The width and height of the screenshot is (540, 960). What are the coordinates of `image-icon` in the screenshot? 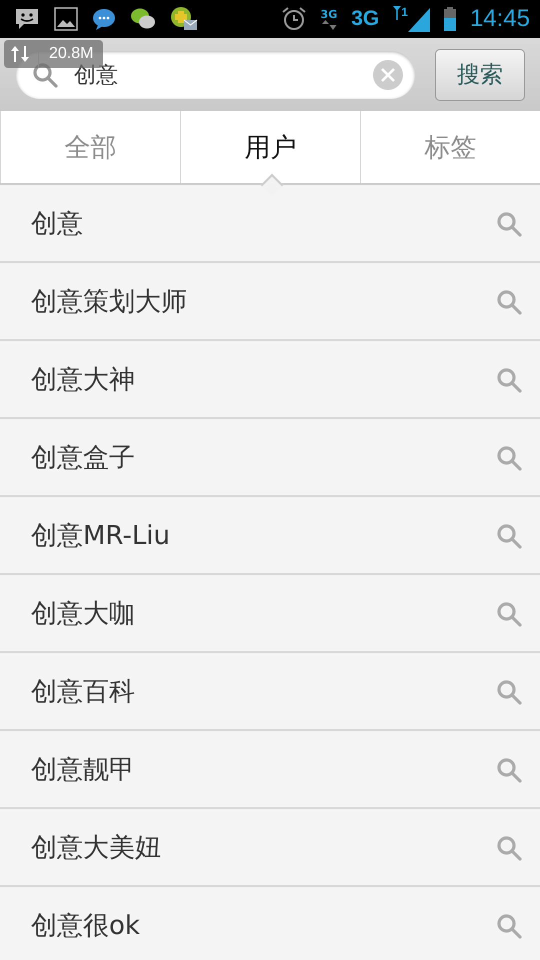 It's located at (66, 19).